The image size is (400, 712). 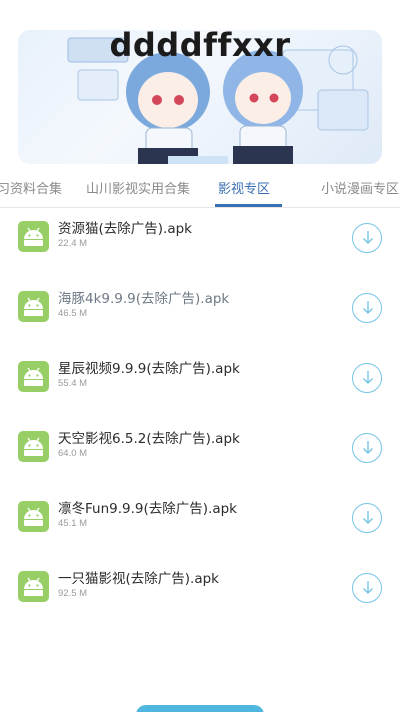 What do you see at coordinates (73, 243) in the screenshot?
I see `file-size: 22.4 M` at bounding box center [73, 243].